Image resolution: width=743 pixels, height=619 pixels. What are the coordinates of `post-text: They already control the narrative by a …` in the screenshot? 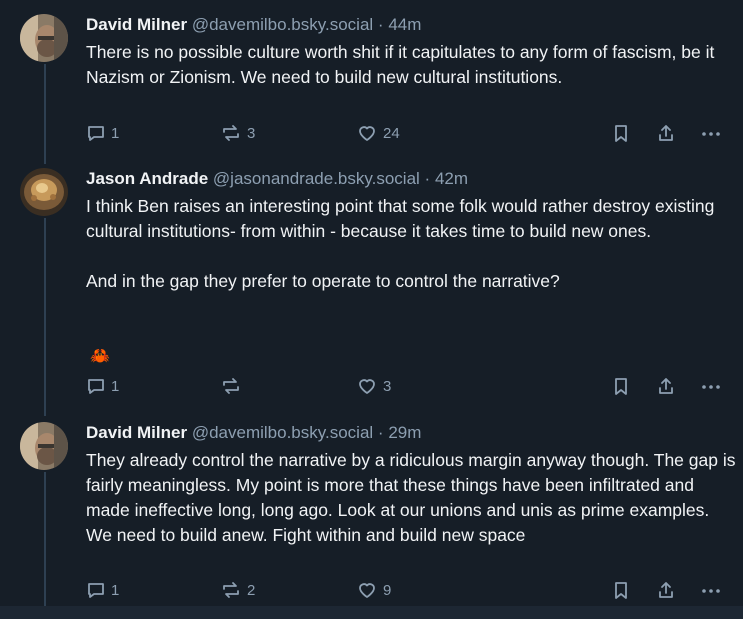 It's located at (413, 497).